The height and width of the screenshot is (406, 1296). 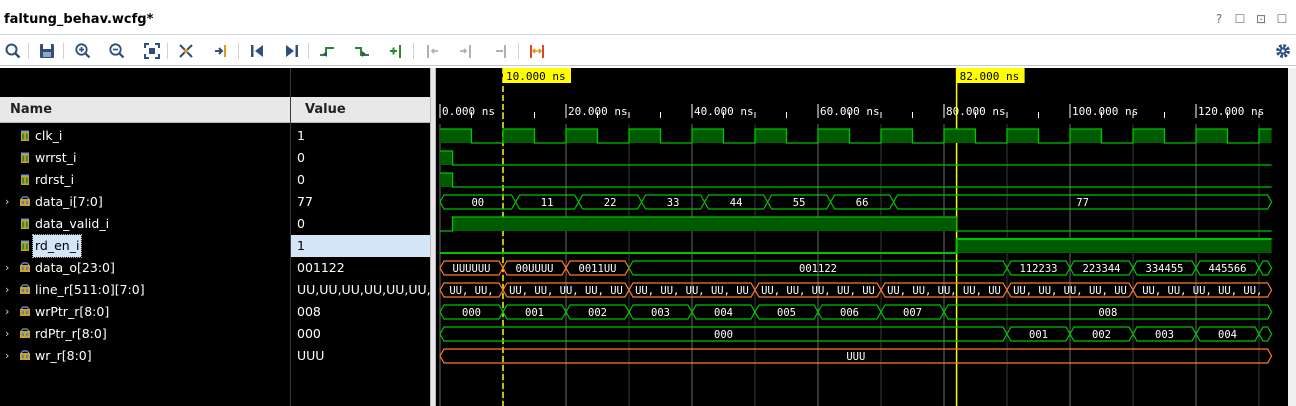 What do you see at coordinates (145, 110) in the screenshot?
I see `name-column-header: Name` at bounding box center [145, 110].